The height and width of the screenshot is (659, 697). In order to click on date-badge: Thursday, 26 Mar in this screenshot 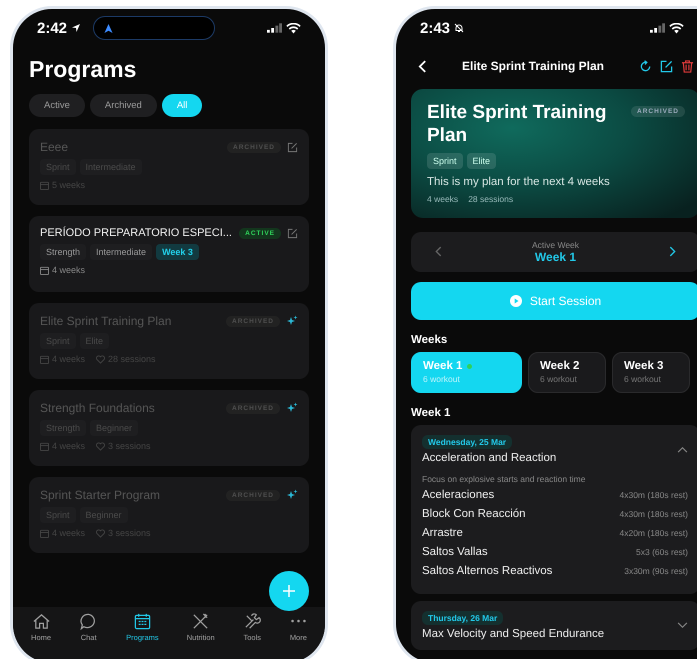, I will do `click(463, 617)`.